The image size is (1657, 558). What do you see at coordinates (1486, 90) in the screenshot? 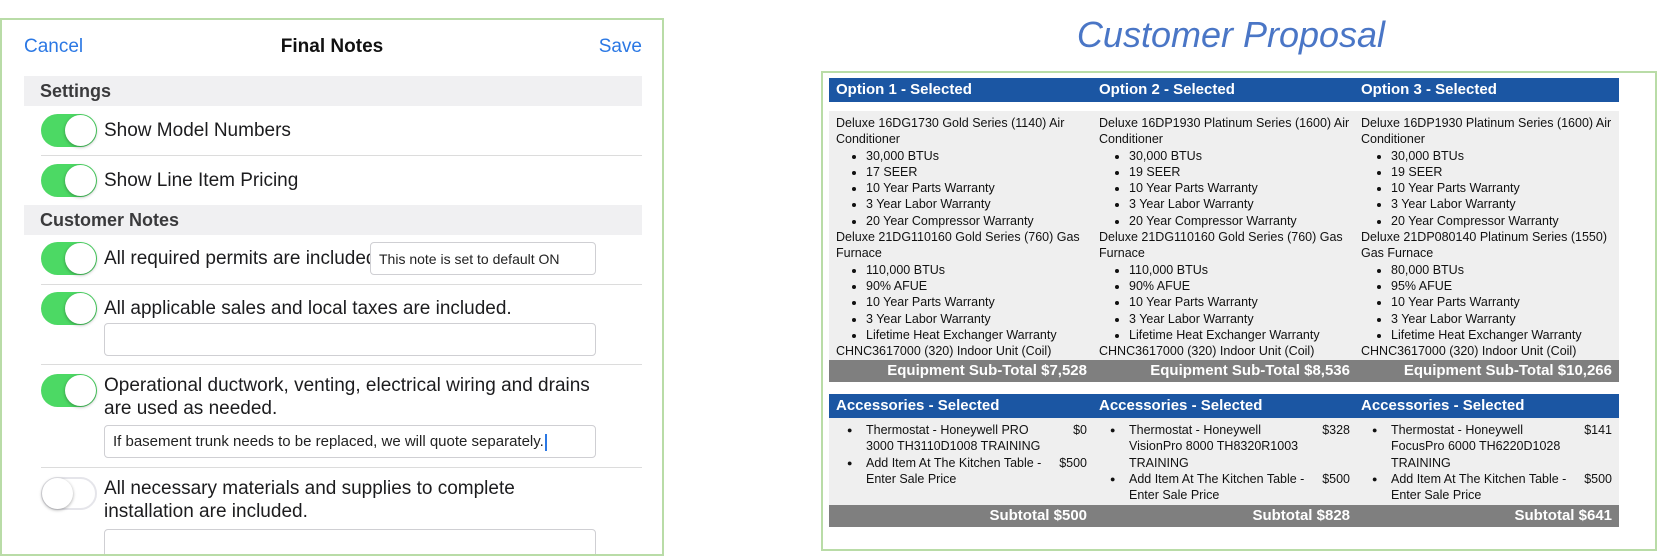
I see `option-header: Option 3 - Selected` at bounding box center [1486, 90].